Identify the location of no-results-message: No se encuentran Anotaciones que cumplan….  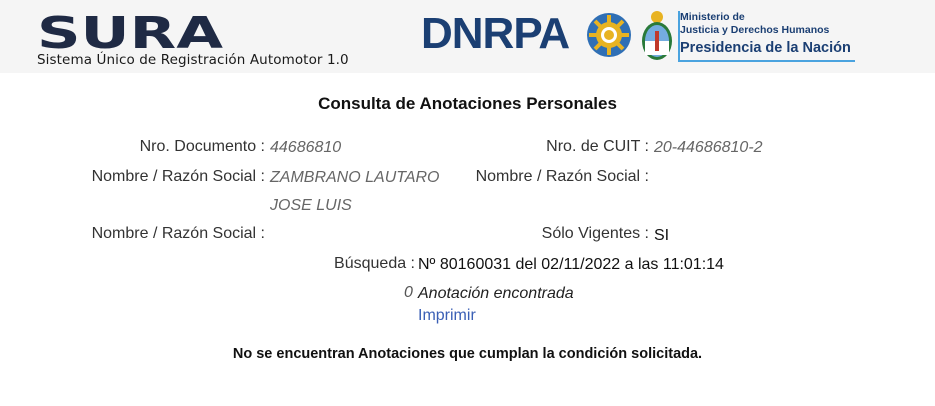
(467, 354).